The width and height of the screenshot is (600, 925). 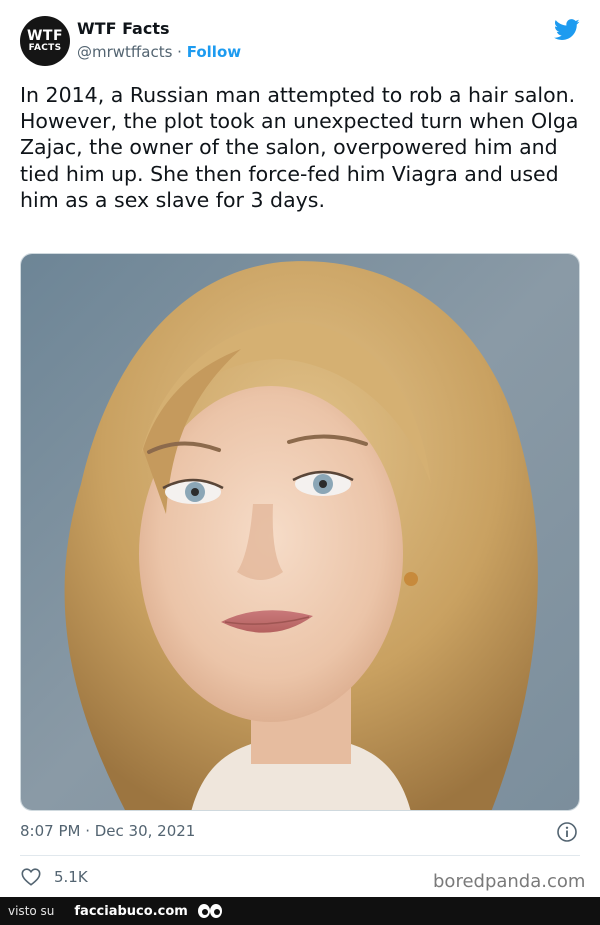 What do you see at coordinates (123, 28) in the screenshot?
I see `display-name: WTF Facts` at bounding box center [123, 28].